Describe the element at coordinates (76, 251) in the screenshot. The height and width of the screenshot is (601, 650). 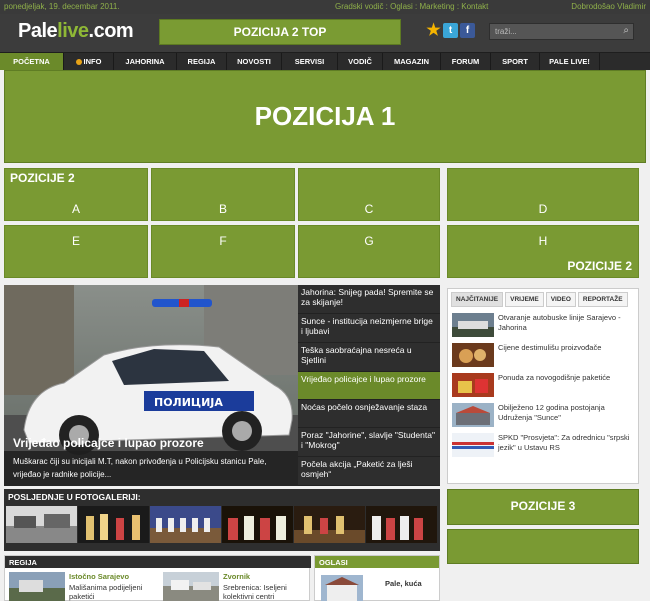
I see `banner-cell-e: E` at that location.